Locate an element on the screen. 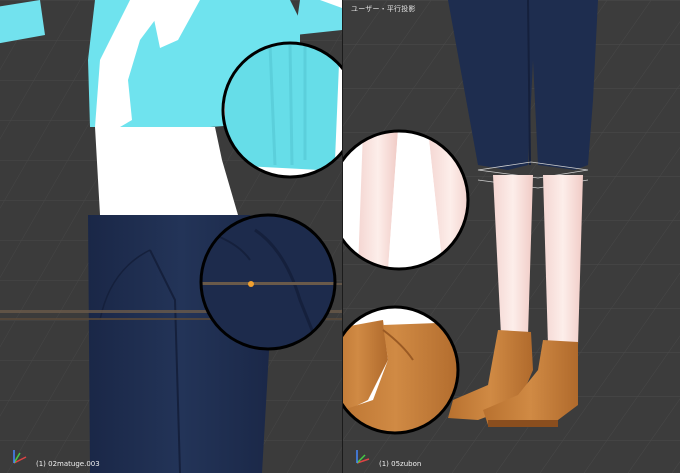  viewport-left-object-label: (1) 02matuge.003 is located at coordinates (68, 464).